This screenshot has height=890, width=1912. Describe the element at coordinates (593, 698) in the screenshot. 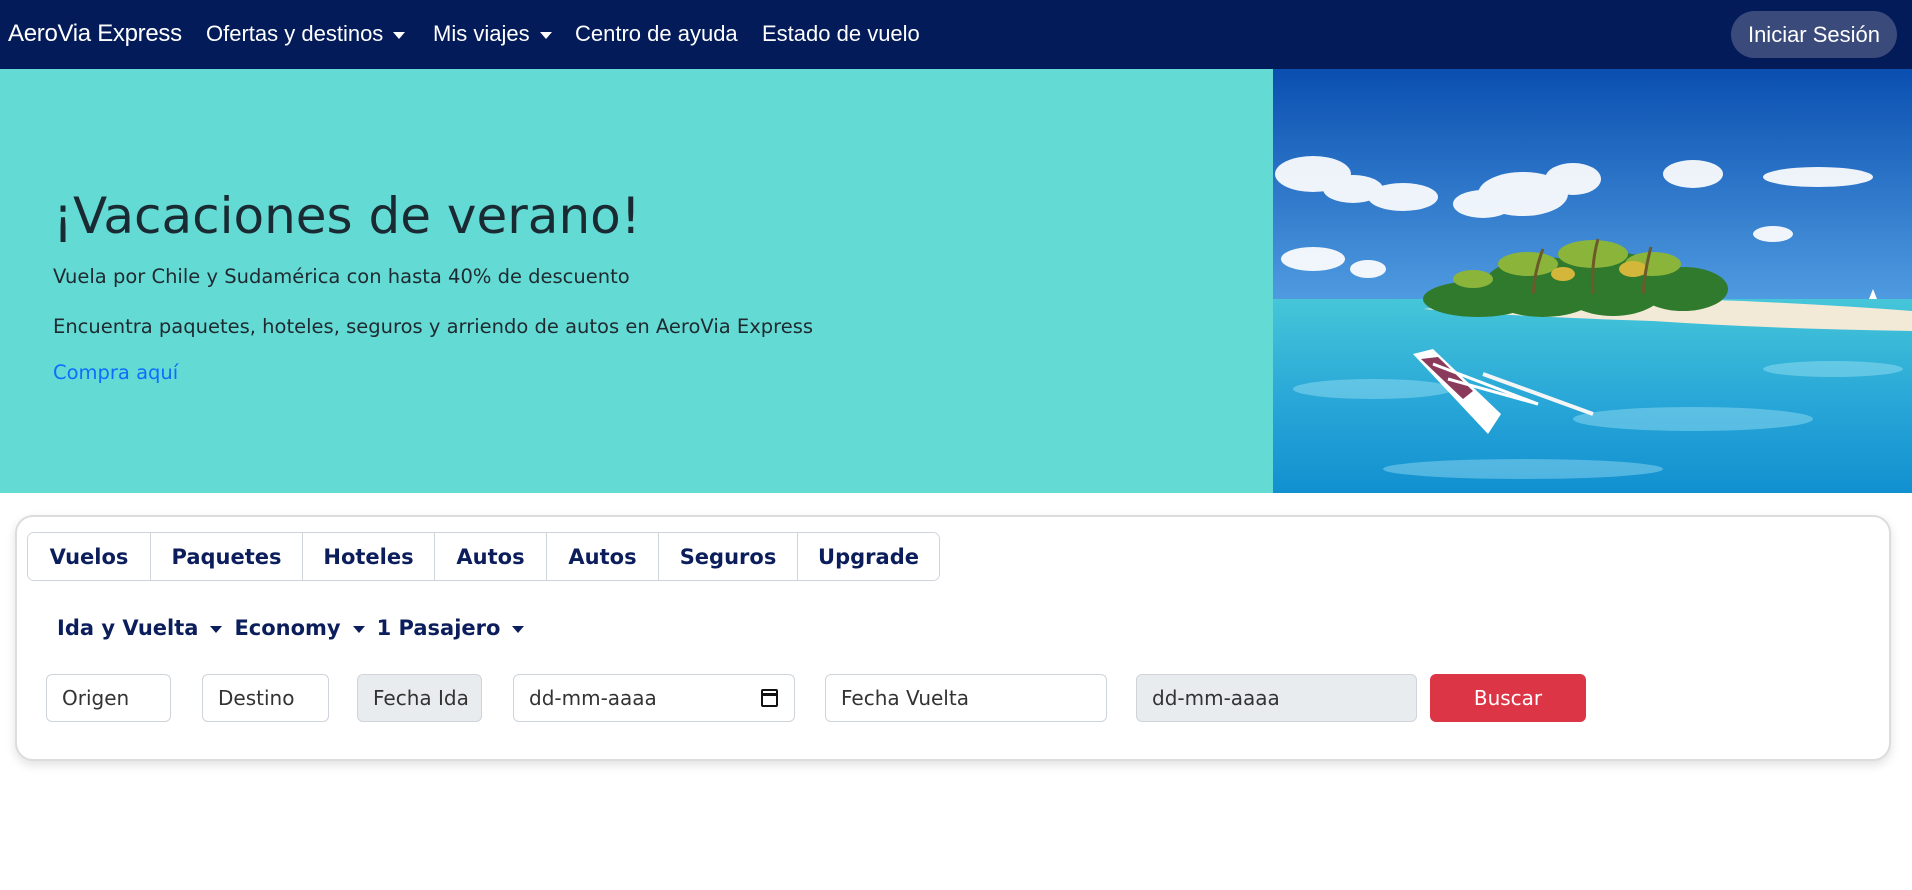

I see `departure-date-input: dd-mm-aaaa` at that location.